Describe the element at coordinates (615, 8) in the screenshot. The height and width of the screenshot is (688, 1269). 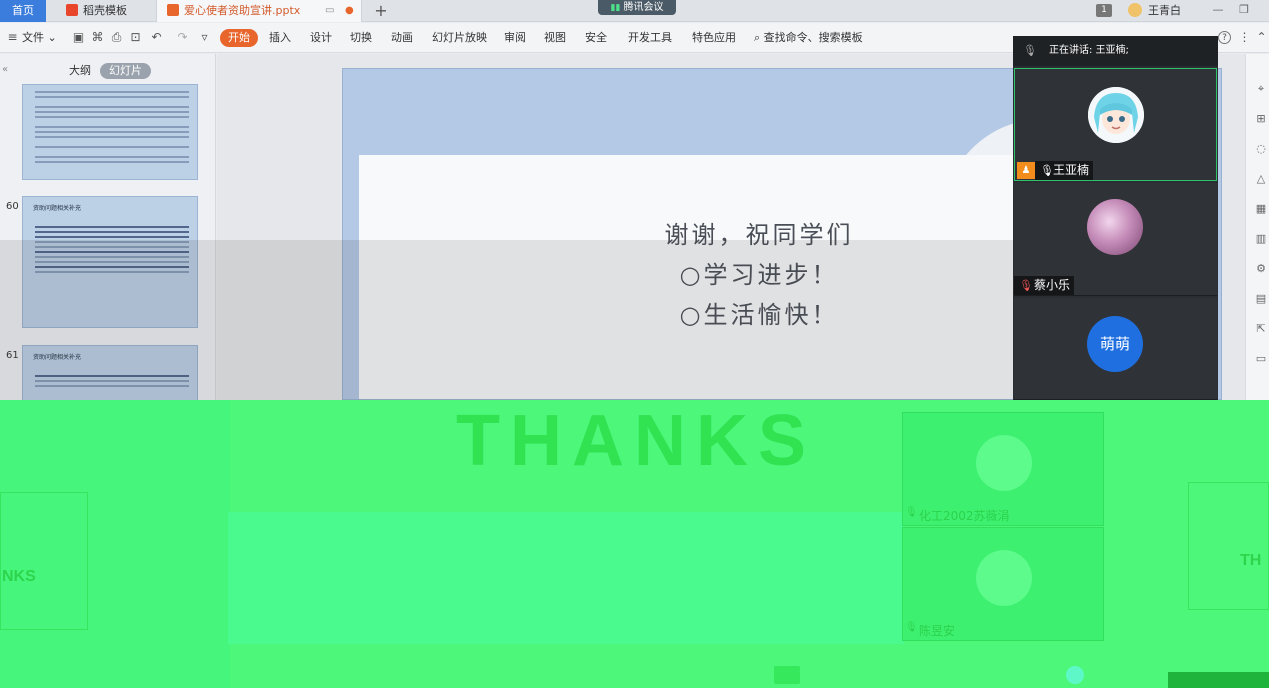
I see `signal-icon: ▮▮` at that location.